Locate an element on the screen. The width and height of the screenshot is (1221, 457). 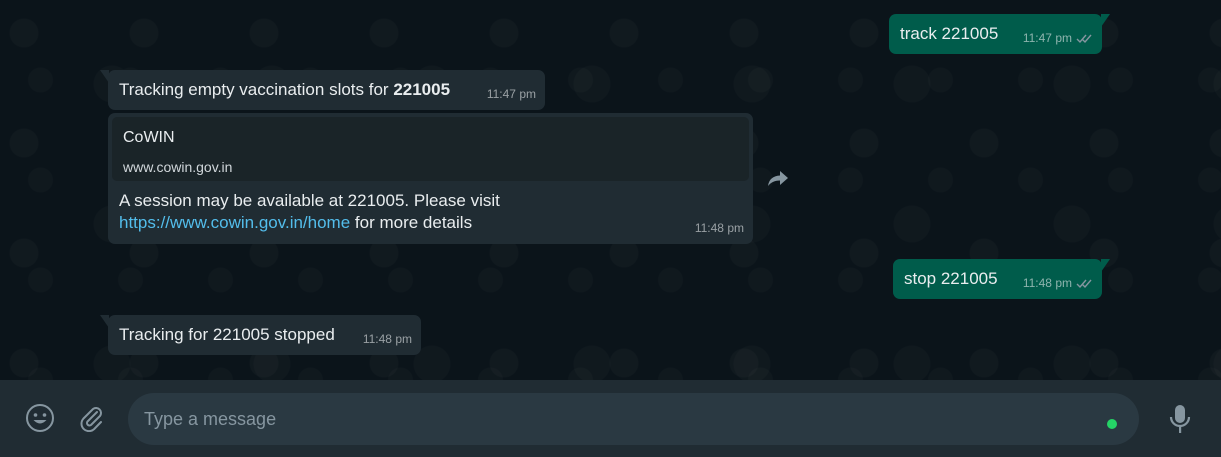
voice-message-button is located at coordinates (1180, 419).